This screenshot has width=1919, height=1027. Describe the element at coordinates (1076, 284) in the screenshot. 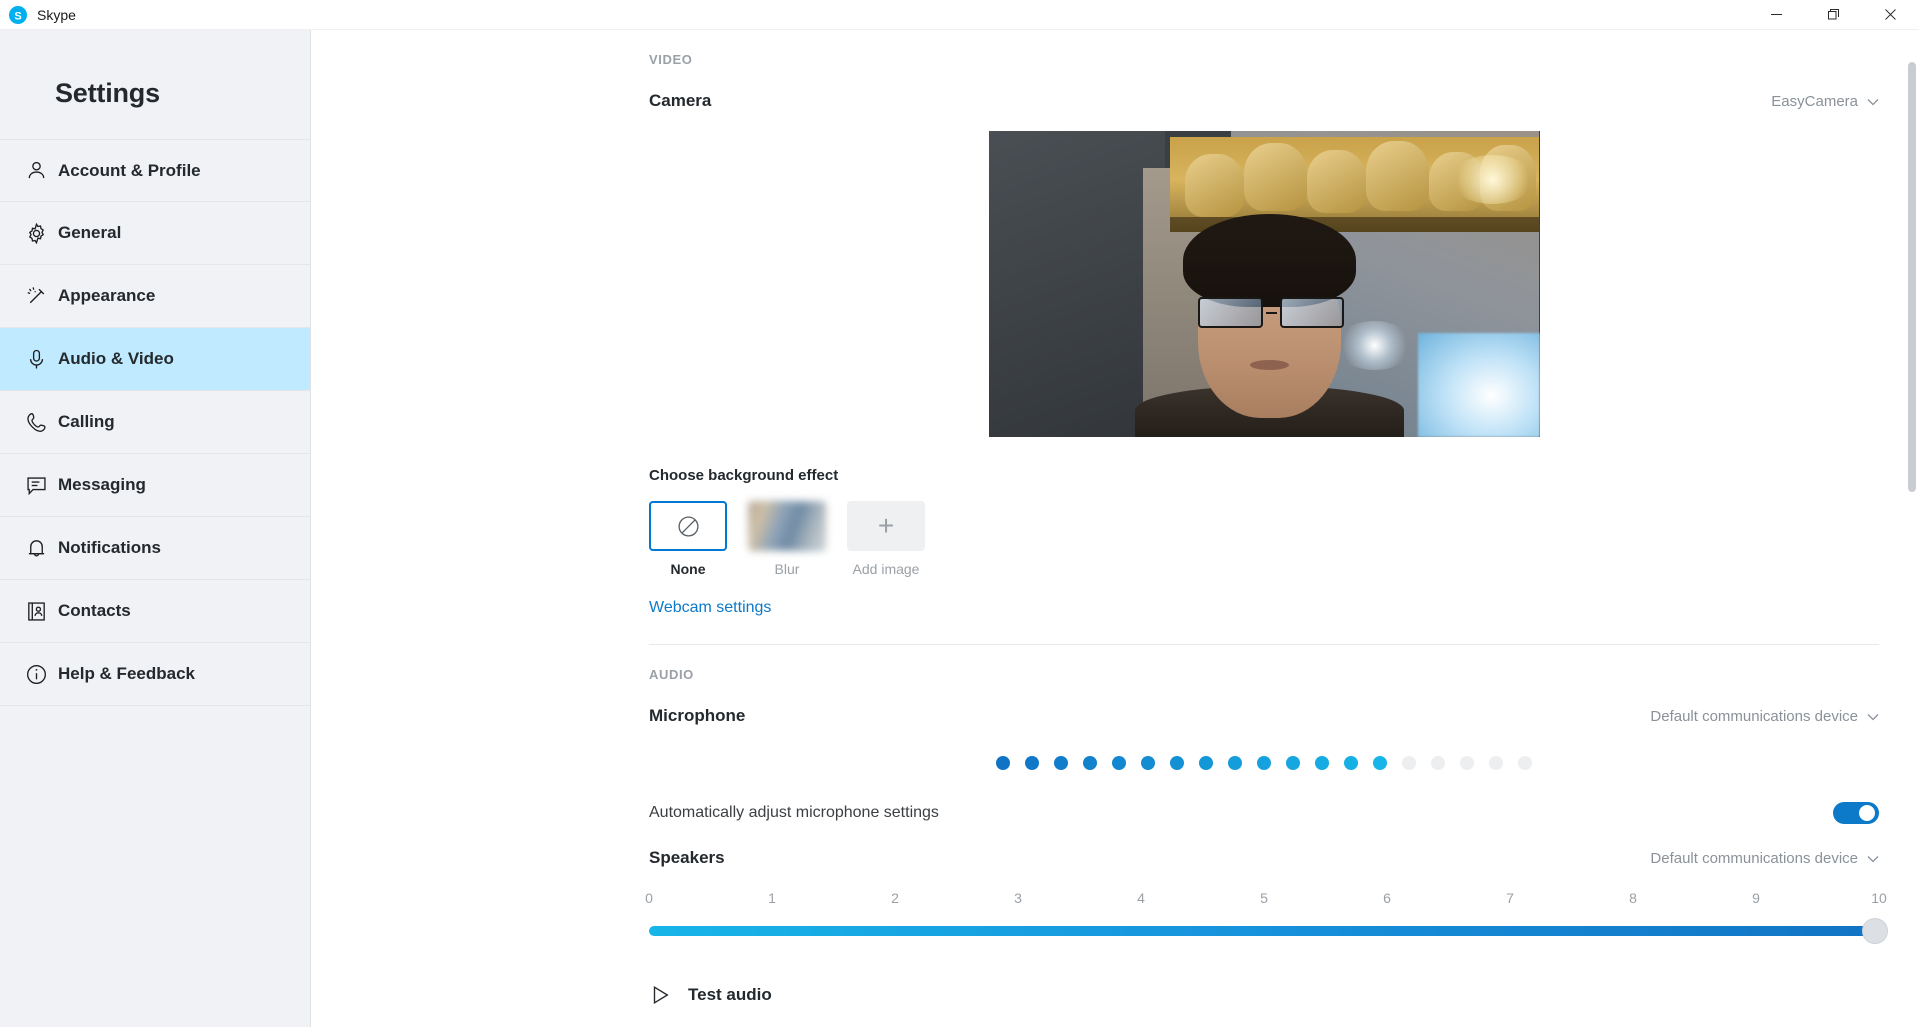

I see `preview-wall-left` at that location.